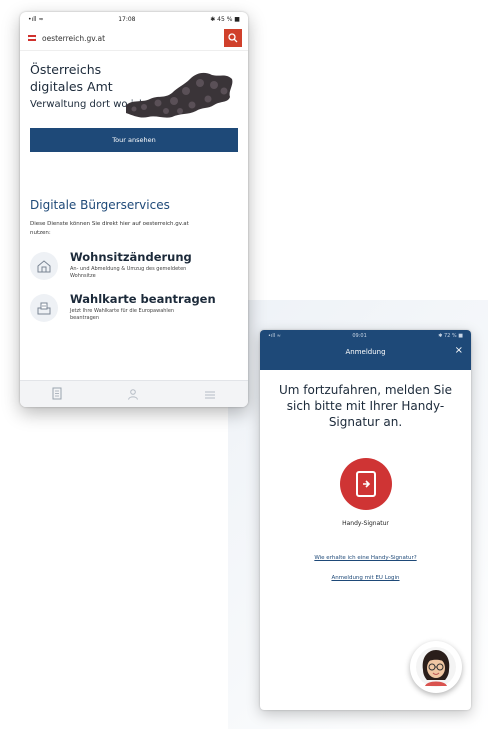  I want to click on menu-icon, so click(210, 394).